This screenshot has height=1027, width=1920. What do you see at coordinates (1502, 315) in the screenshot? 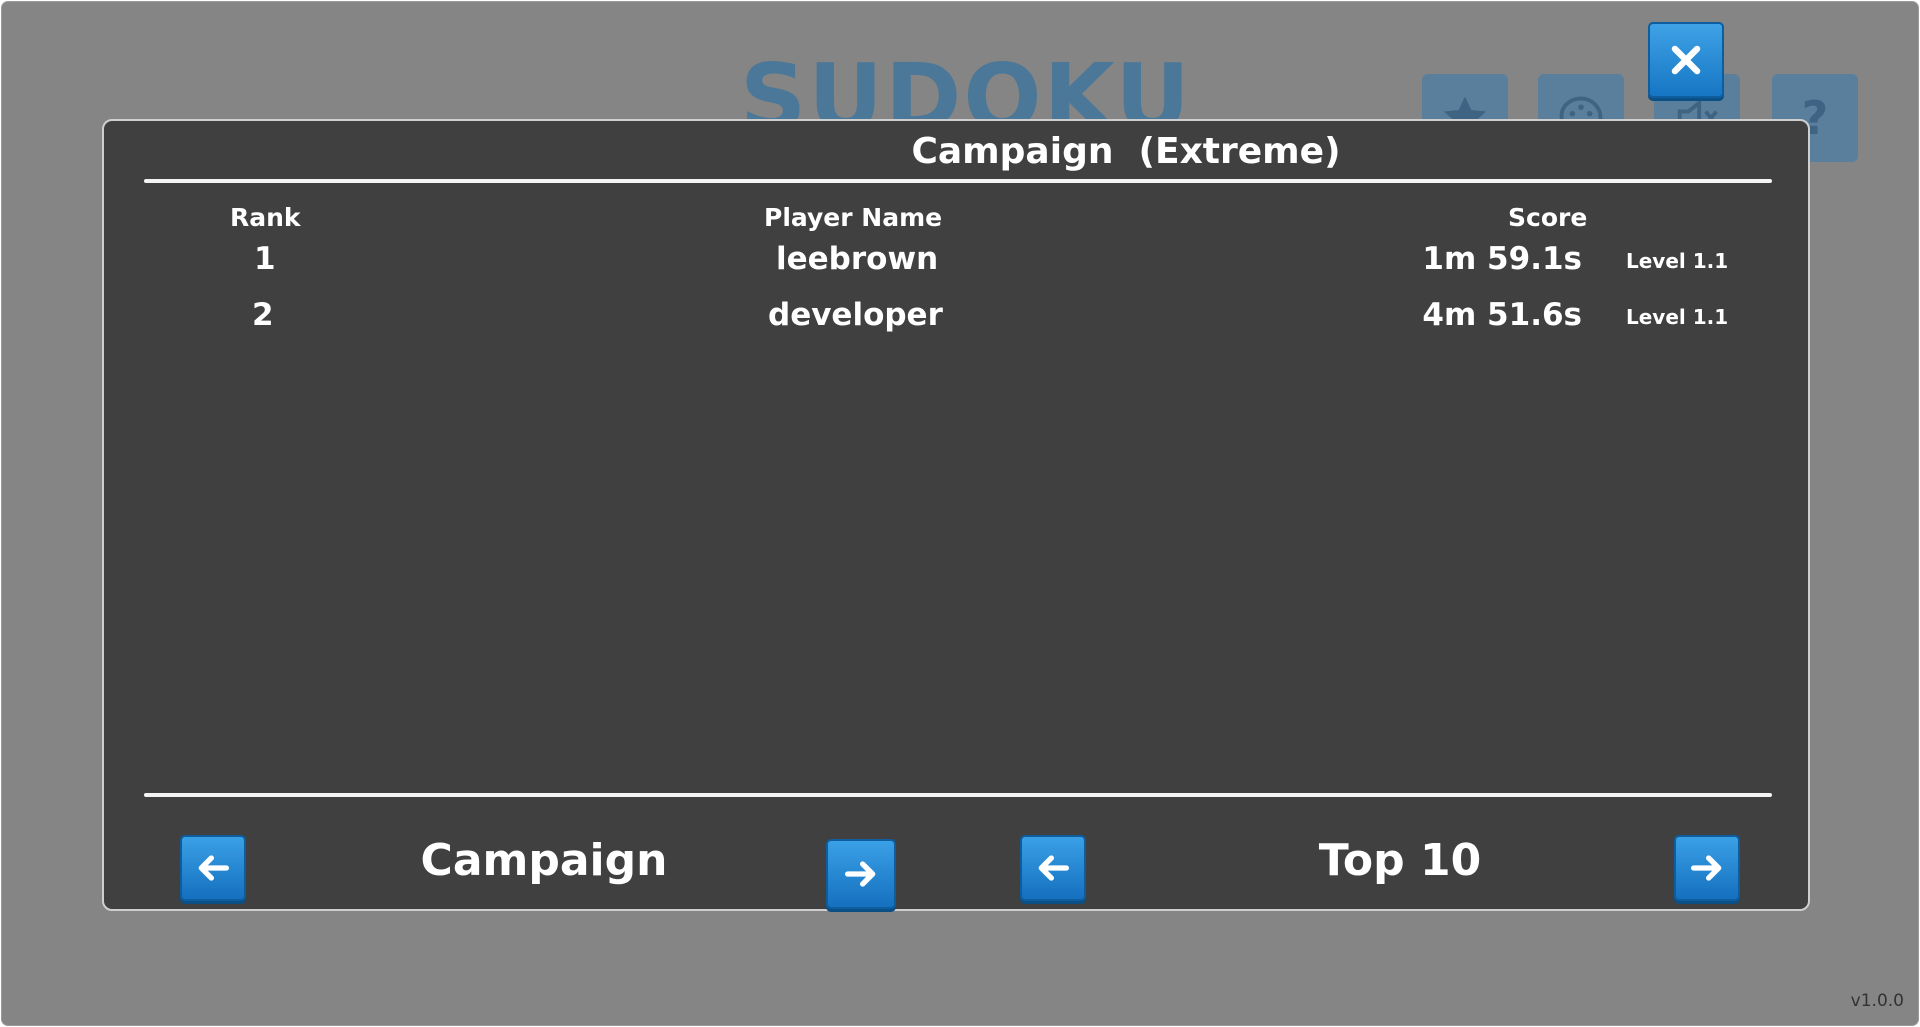
I see `score-cell: 4m 51.6s` at bounding box center [1502, 315].